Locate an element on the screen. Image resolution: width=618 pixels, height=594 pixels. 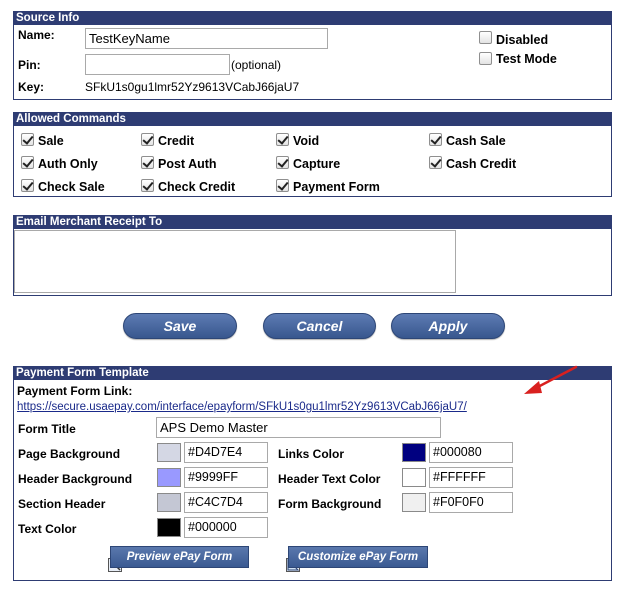
customize-epay-form-button: Customize ePay Form is located at coordinates (358, 557).